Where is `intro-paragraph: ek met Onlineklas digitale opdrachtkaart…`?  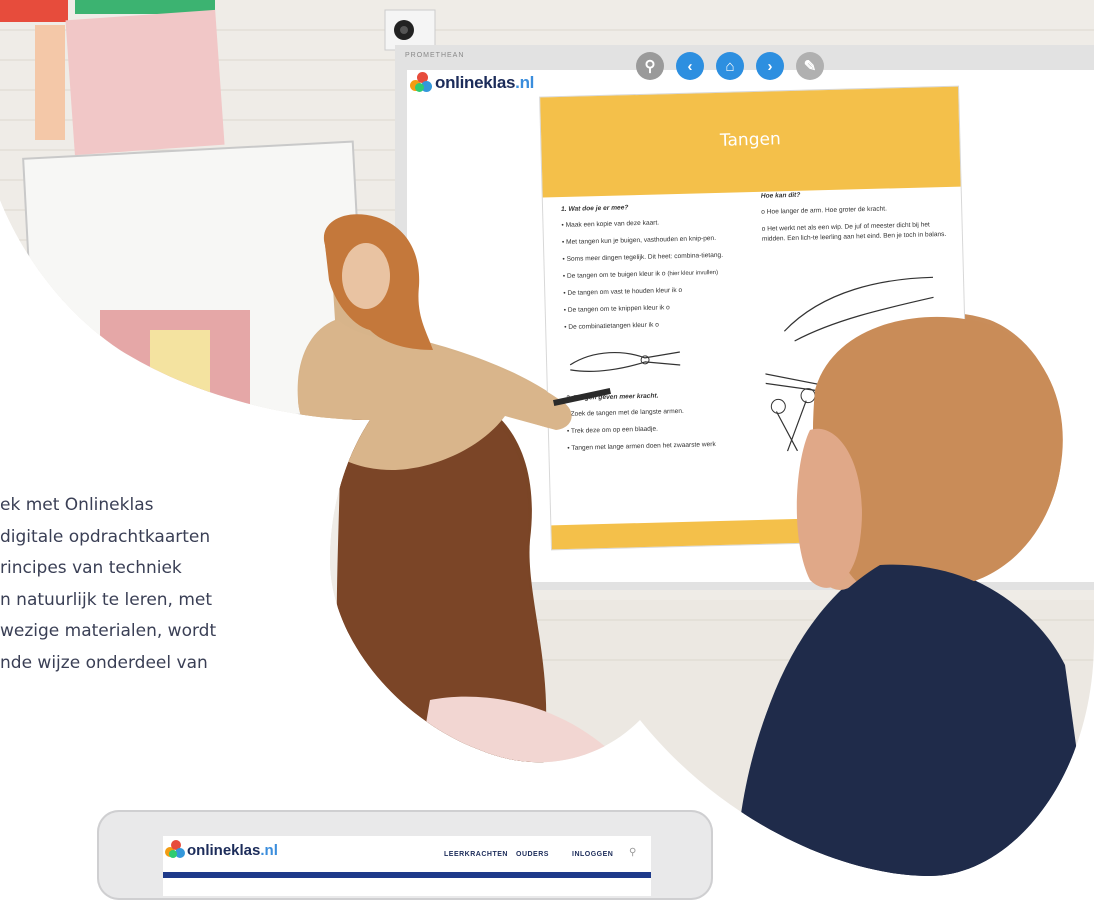
intro-paragraph: ek met Onlineklas digitale opdrachtkaart… is located at coordinates (150, 584).